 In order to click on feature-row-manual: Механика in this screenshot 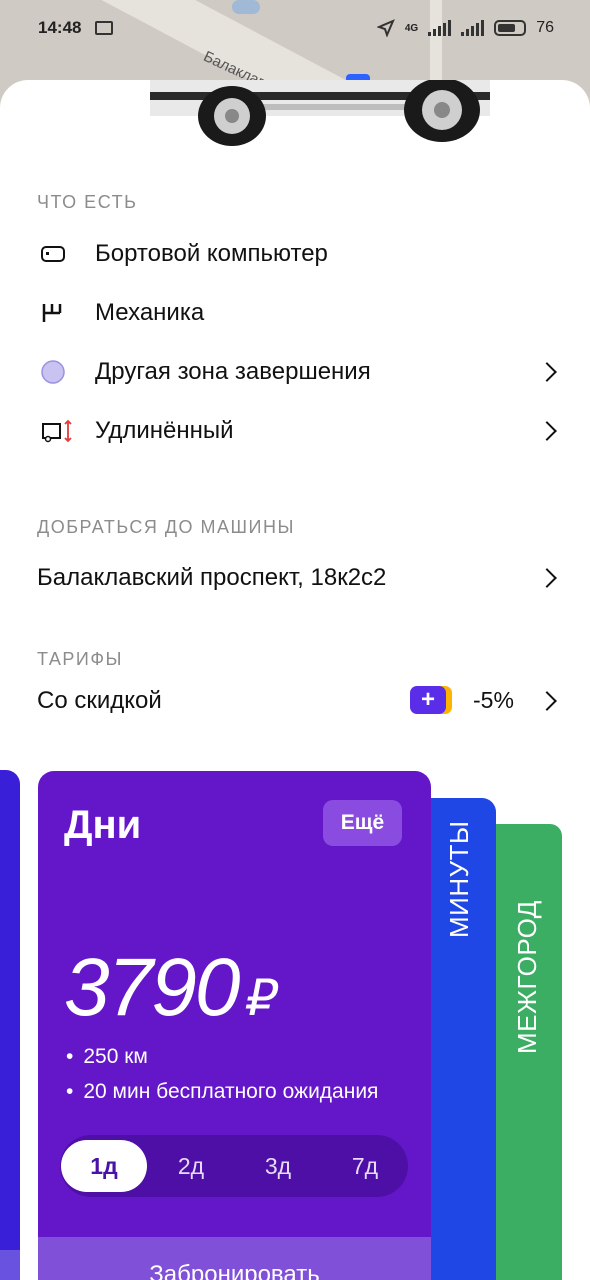, I will do `click(295, 313)`.